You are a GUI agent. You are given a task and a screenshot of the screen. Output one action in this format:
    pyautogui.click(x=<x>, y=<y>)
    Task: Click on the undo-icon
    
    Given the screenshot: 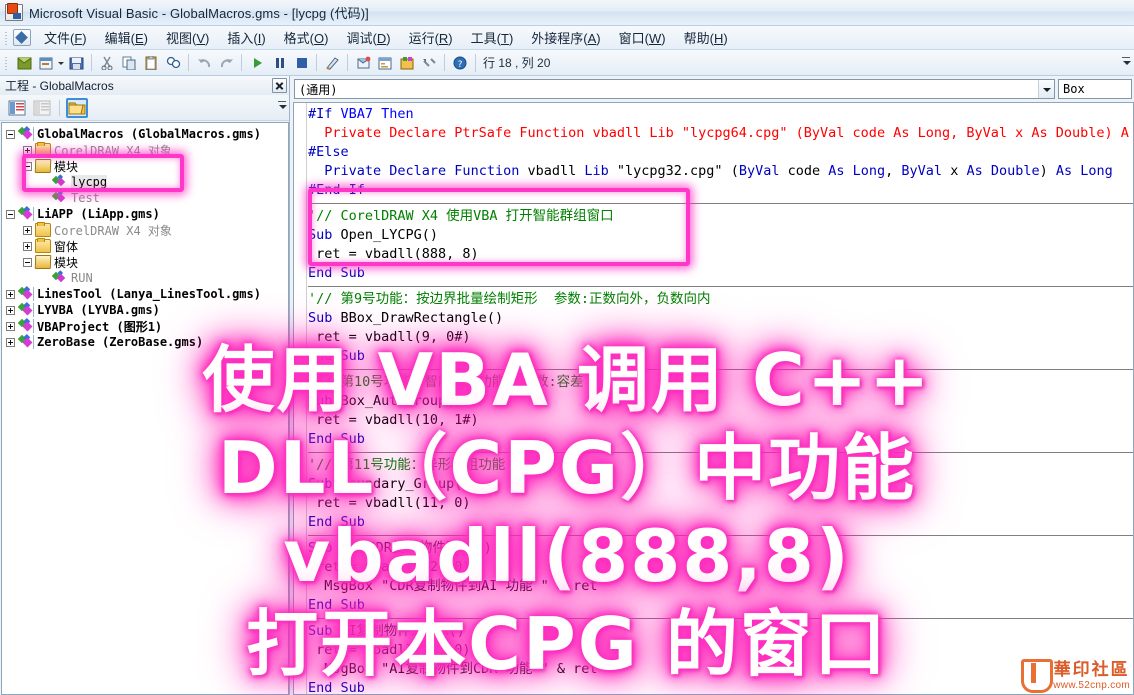 What is the action you would take?
    pyautogui.click(x=204, y=62)
    